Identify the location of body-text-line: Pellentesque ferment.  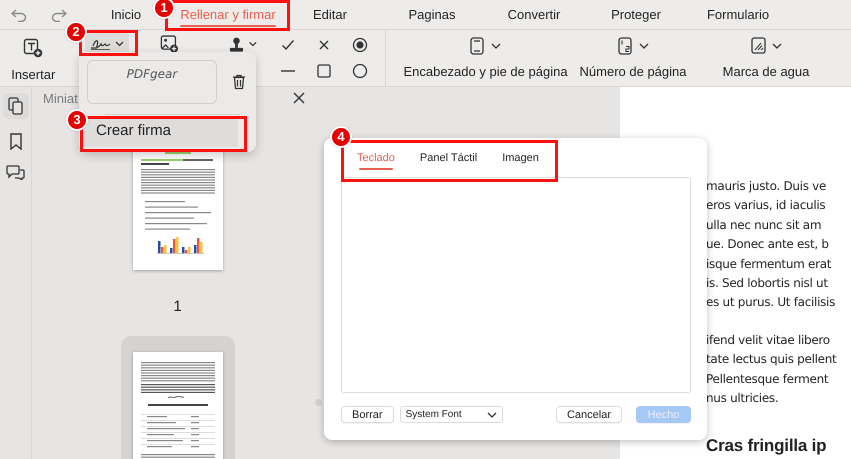
(768, 379).